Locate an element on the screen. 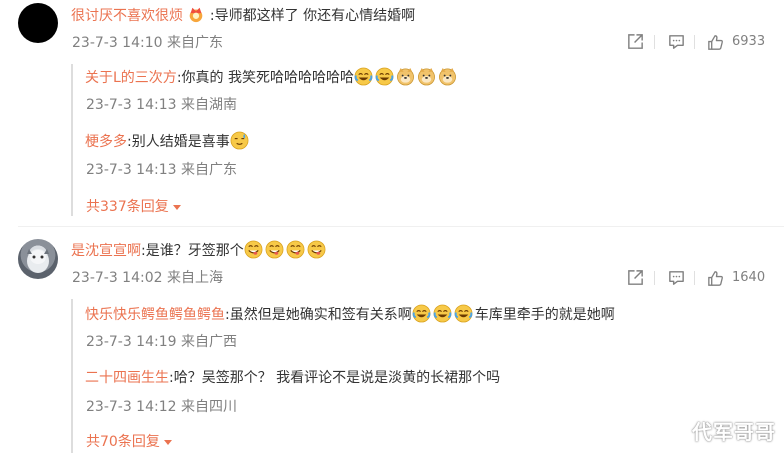 Image resolution: width=784 pixels, height=459 pixels. avatar-image is located at coordinates (38, 261).